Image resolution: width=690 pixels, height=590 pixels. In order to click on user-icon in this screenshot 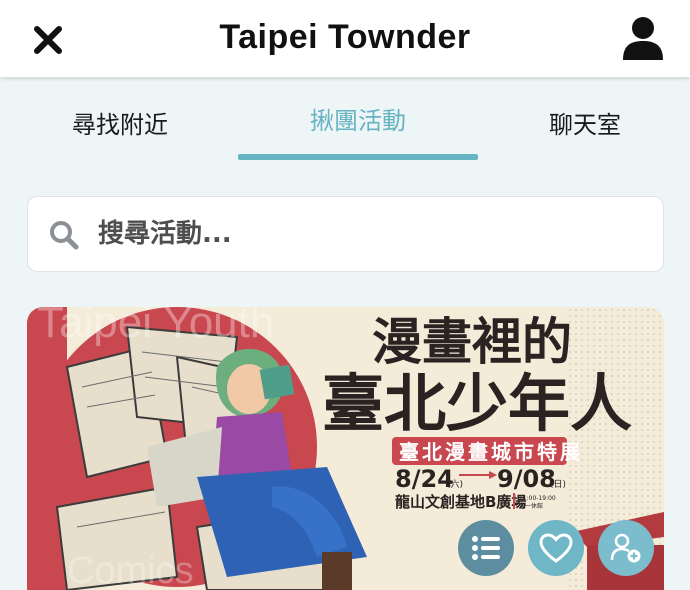, I will do `click(643, 38)`.